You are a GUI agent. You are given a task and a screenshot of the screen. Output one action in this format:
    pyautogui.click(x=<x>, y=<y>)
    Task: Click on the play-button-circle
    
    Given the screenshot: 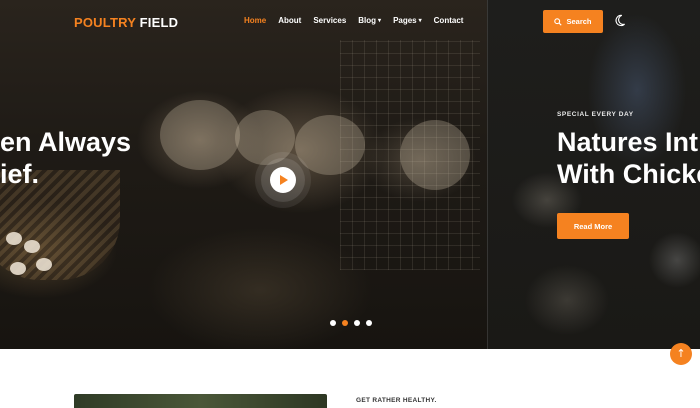 What is the action you would take?
    pyautogui.click(x=283, y=180)
    